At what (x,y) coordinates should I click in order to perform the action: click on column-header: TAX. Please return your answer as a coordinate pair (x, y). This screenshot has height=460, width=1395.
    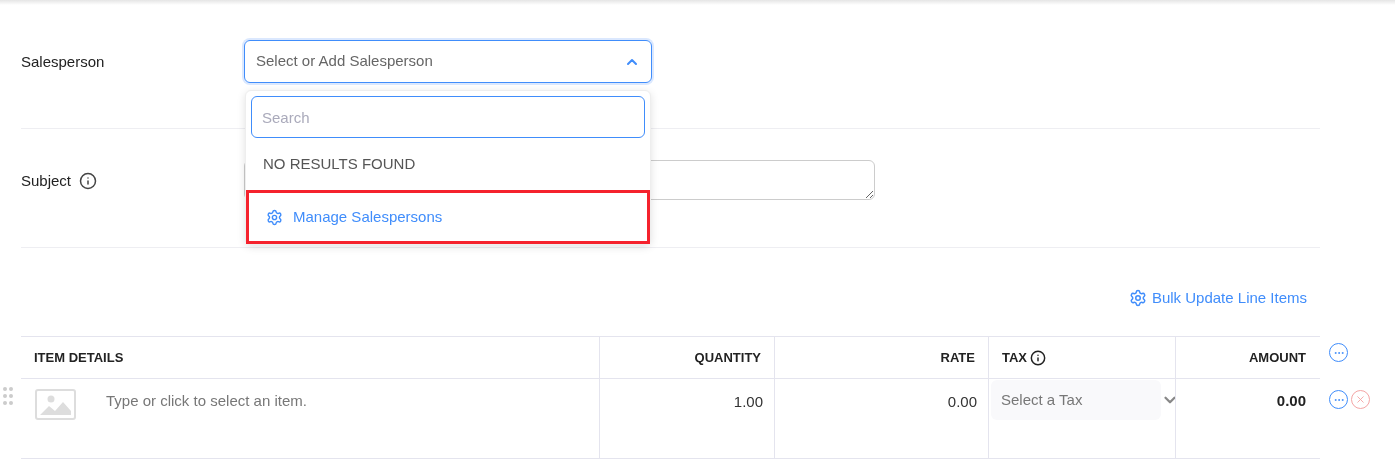
    Looking at the image, I should click on (1015, 357).